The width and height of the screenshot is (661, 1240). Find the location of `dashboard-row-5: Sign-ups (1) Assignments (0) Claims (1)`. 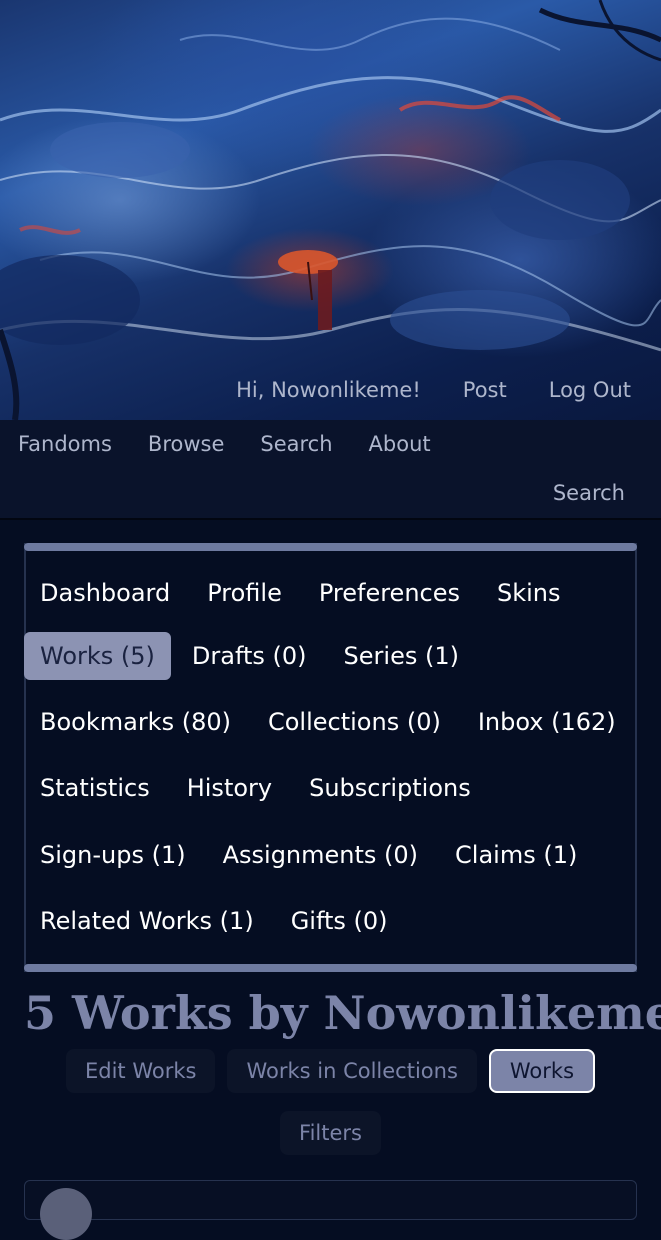

dashboard-row-5: Sign-ups (1) Assignments (0) Claims (1) is located at coordinates (311, 855).